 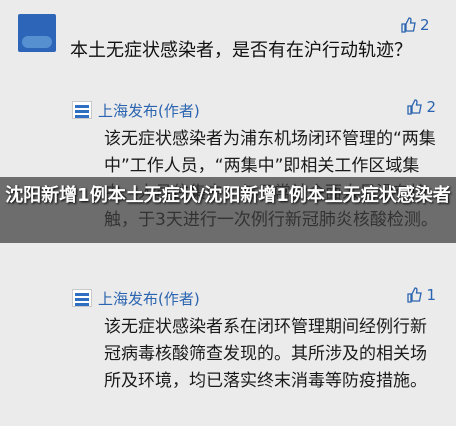 I want to click on reply-like: 1, so click(x=421, y=295).